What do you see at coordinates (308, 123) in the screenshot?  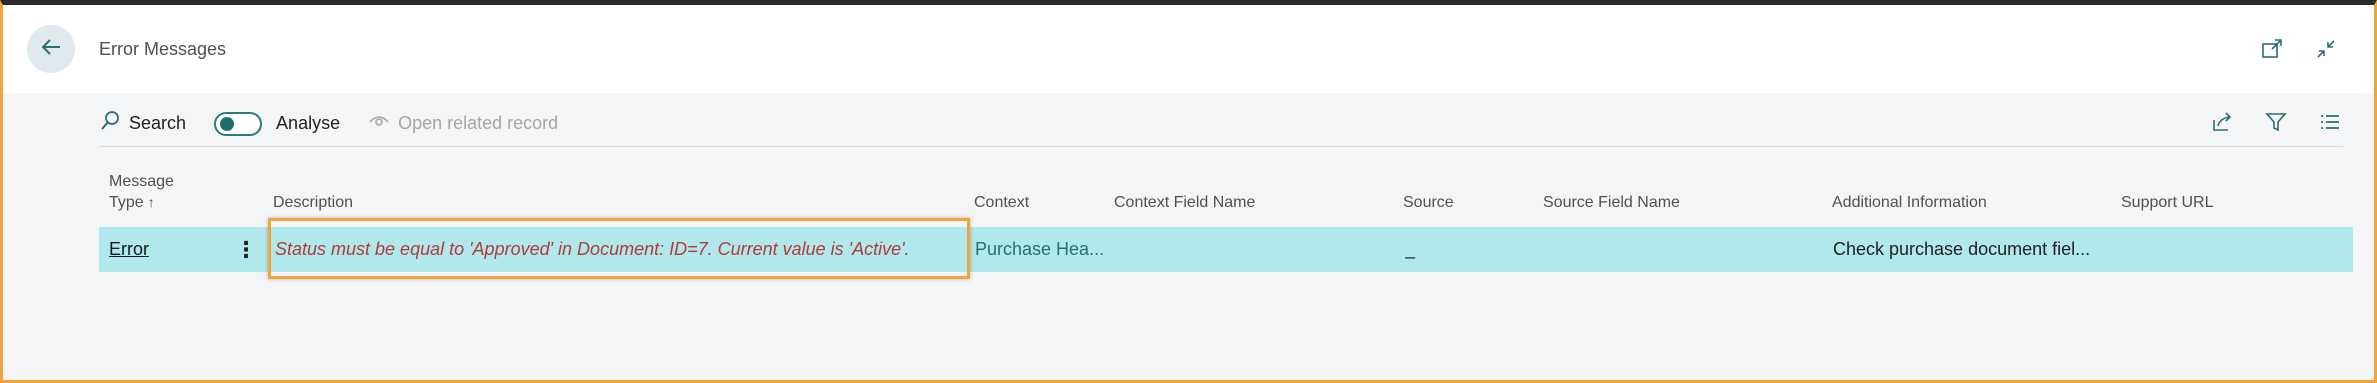 I see `analyse-label: Analyse` at bounding box center [308, 123].